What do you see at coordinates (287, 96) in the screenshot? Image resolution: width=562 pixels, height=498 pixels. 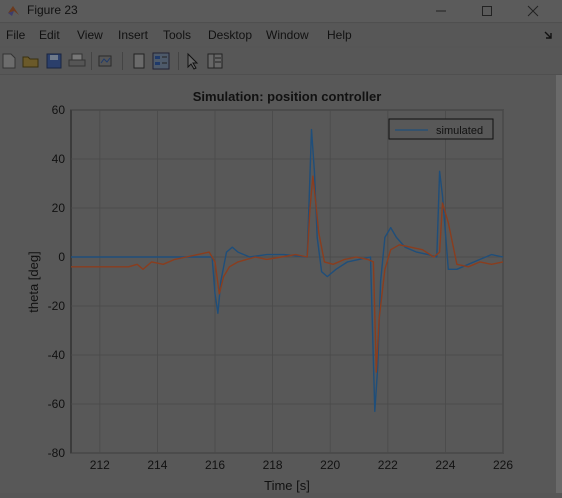 I see `chart-title: Simulation: position controller` at bounding box center [287, 96].